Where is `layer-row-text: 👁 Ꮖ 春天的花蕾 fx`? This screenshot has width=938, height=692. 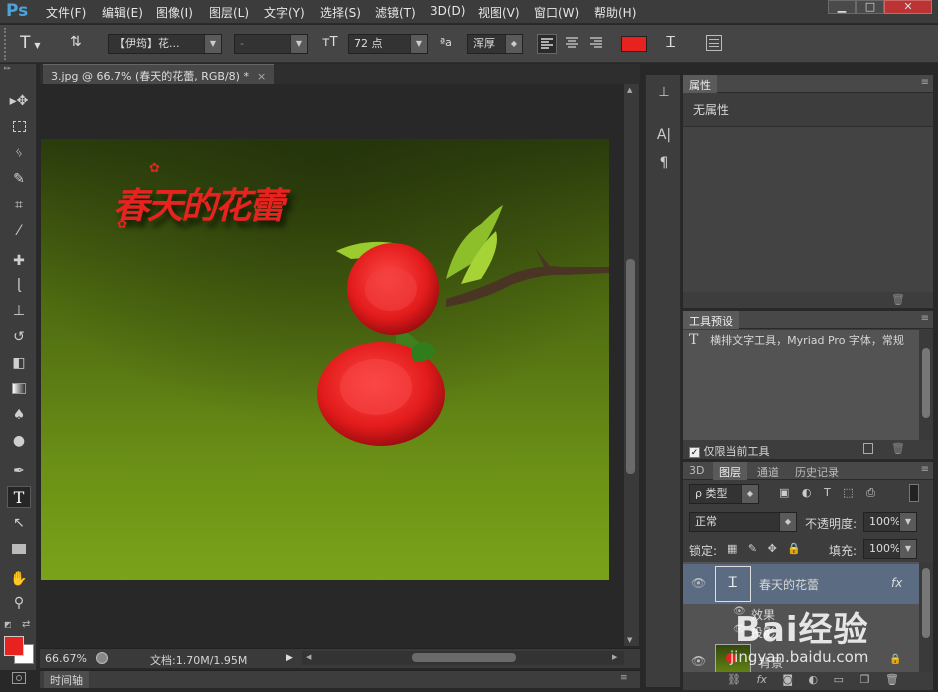 layer-row-text: 👁 Ꮖ 春天的花蕾 fx is located at coordinates (801, 584).